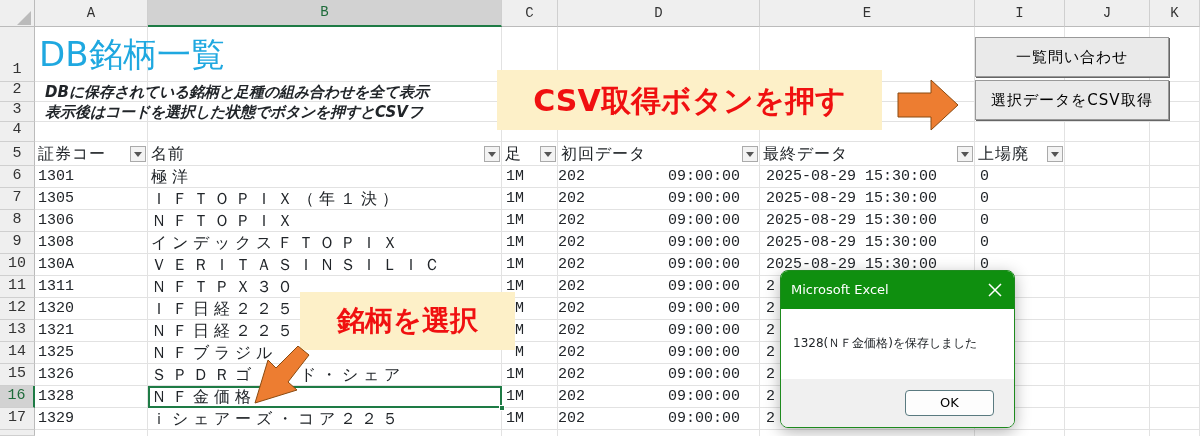 The image size is (1200, 436). I want to click on sheet-title: DB銘柄一覧, so click(131, 54).